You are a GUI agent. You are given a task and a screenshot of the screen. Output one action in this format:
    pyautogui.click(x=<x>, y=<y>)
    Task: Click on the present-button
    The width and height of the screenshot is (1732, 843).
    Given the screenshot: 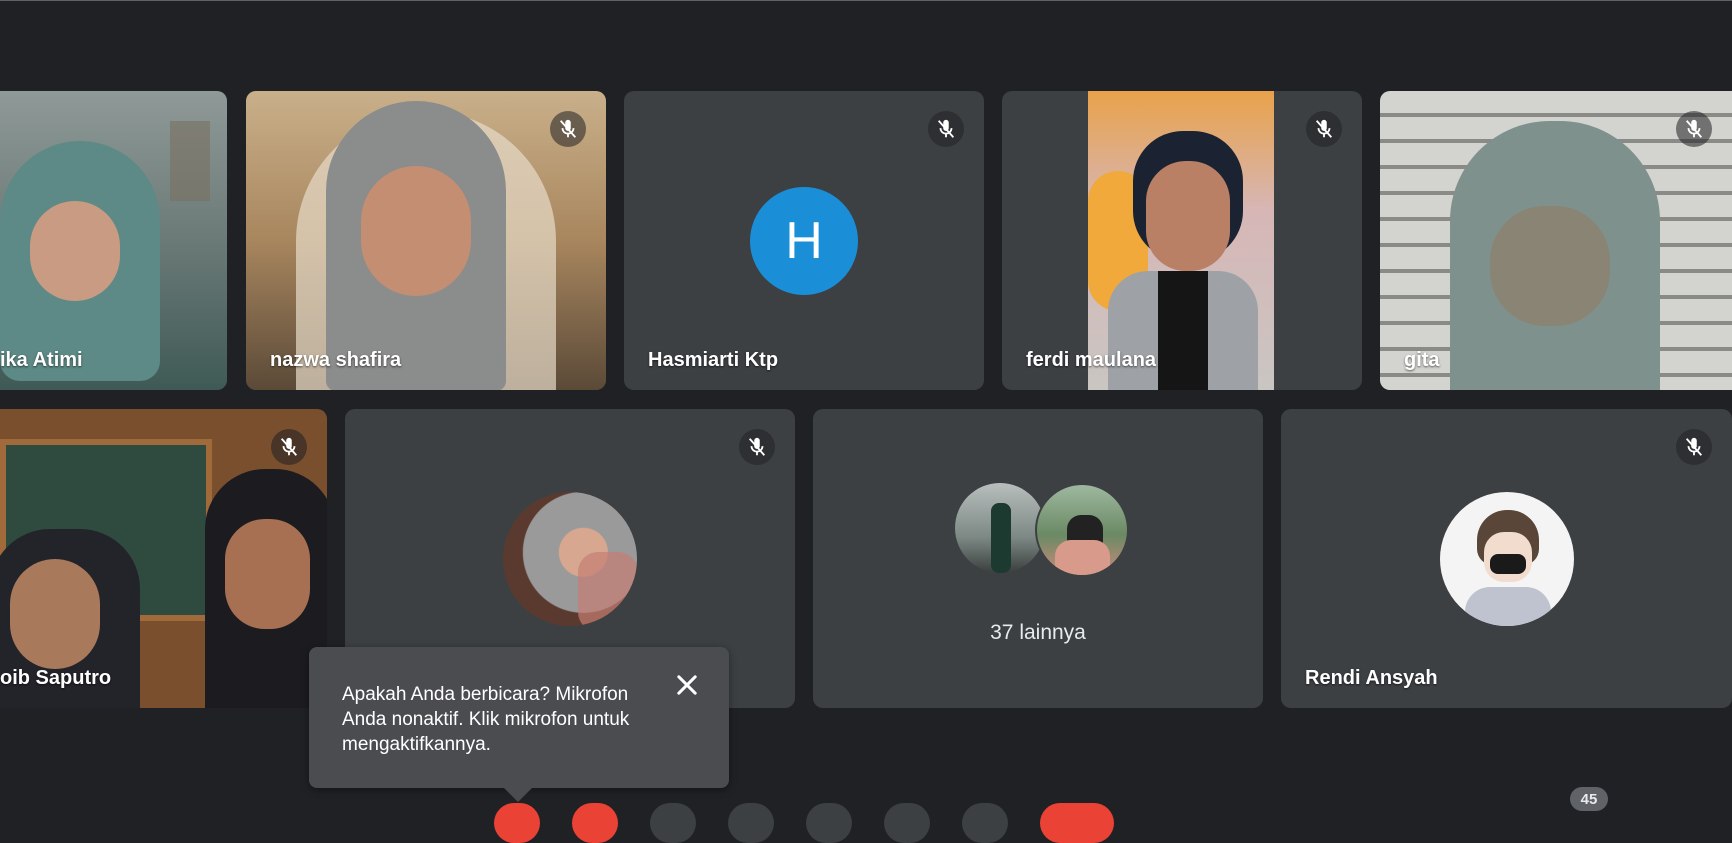 What is the action you would take?
    pyautogui.click(x=829, y=823)
    